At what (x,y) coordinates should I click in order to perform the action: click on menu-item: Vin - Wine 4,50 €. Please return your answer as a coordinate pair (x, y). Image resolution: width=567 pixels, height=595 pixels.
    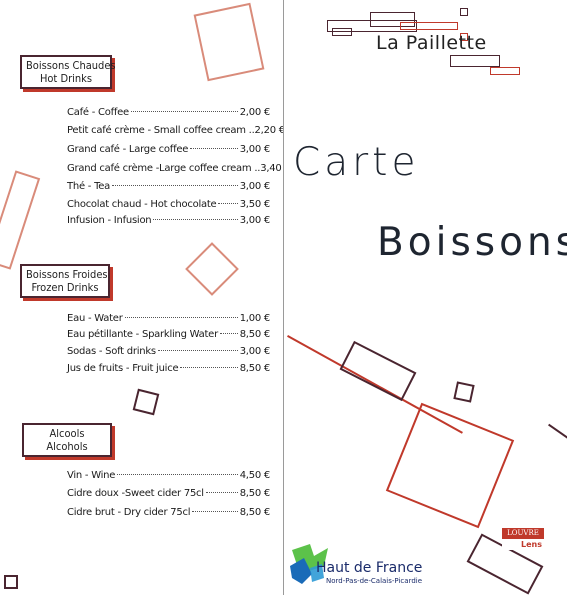
    Looking at the image, I should click on (168, 476).